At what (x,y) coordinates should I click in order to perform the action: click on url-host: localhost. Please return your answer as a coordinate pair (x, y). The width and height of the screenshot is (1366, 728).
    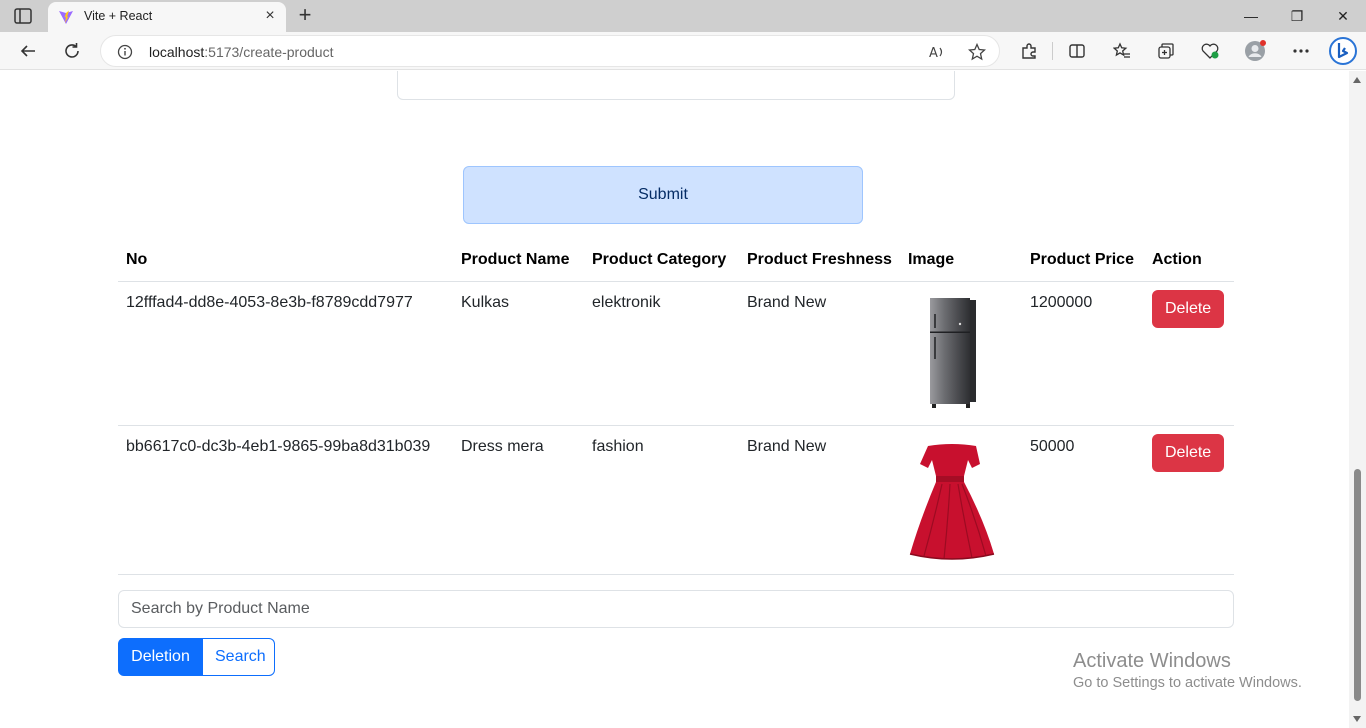
    Looking at the image, I should click on (177, 52).